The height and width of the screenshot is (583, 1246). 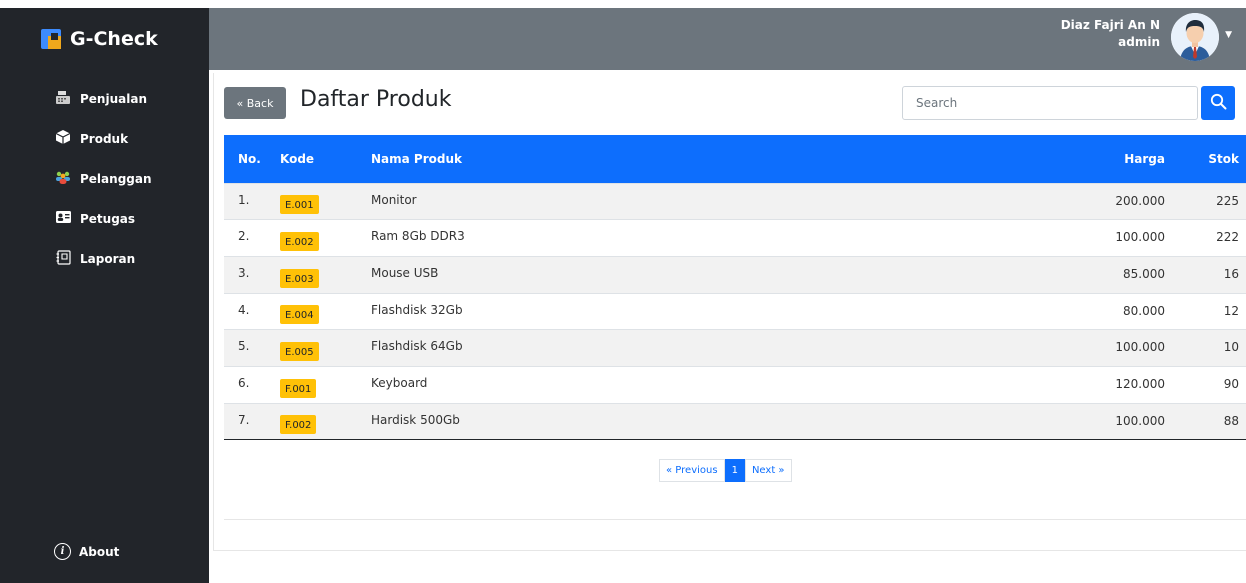 What do you see at coordinates (418, 236) in the screenshot?
I see `cell-nama: Ram 8Gb DDR3` at bounding box center [418, 236].